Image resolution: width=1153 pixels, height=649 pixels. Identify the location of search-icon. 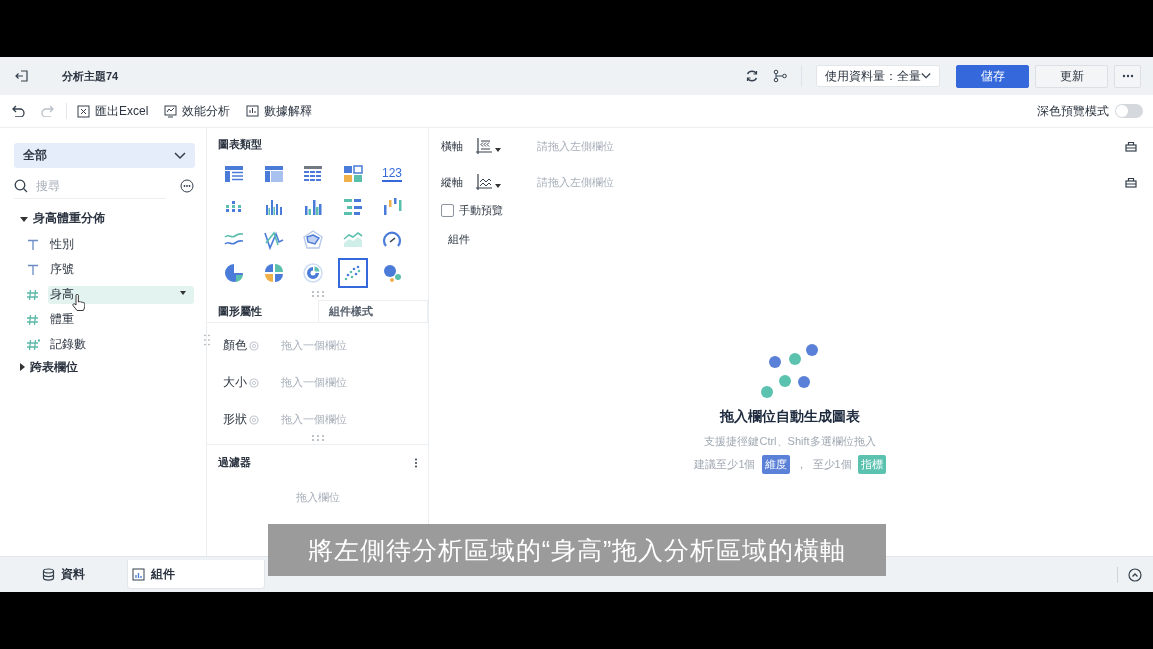
(21, 185).